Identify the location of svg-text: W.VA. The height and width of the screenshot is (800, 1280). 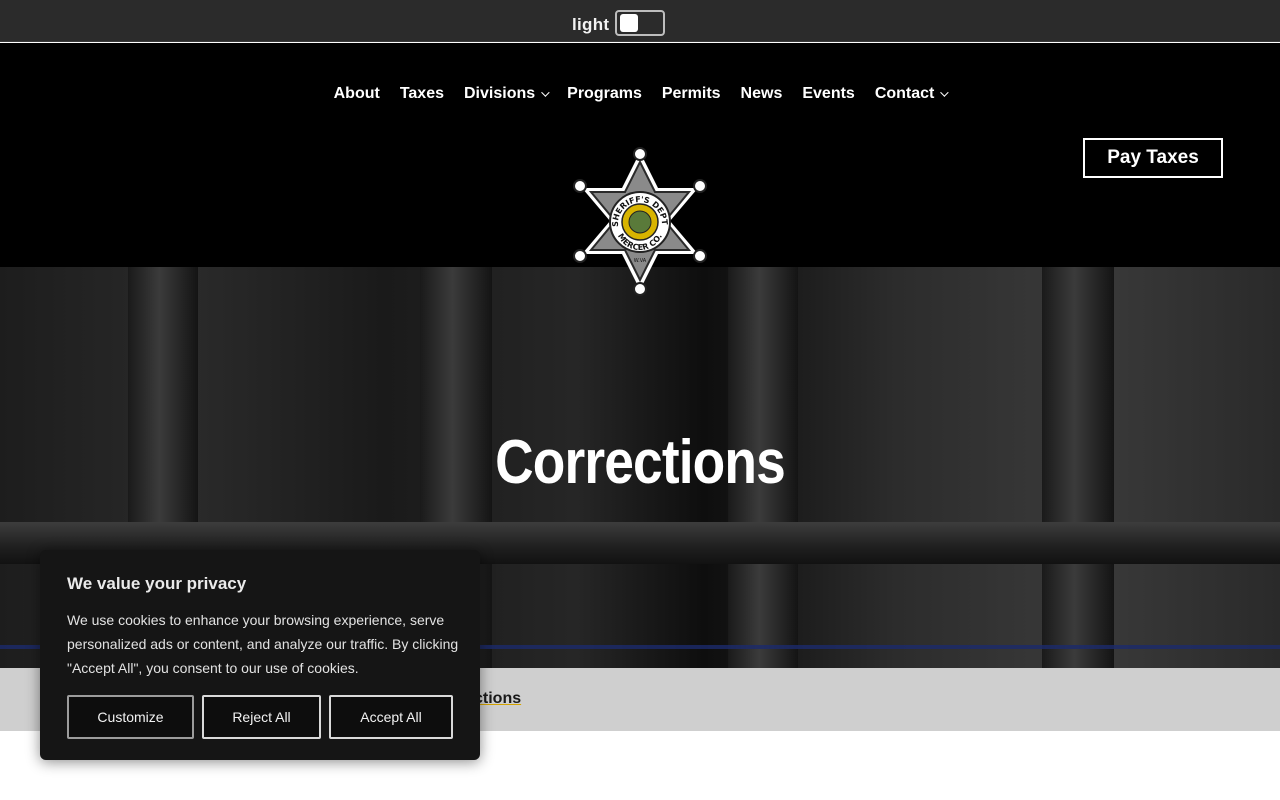
(640, 261).